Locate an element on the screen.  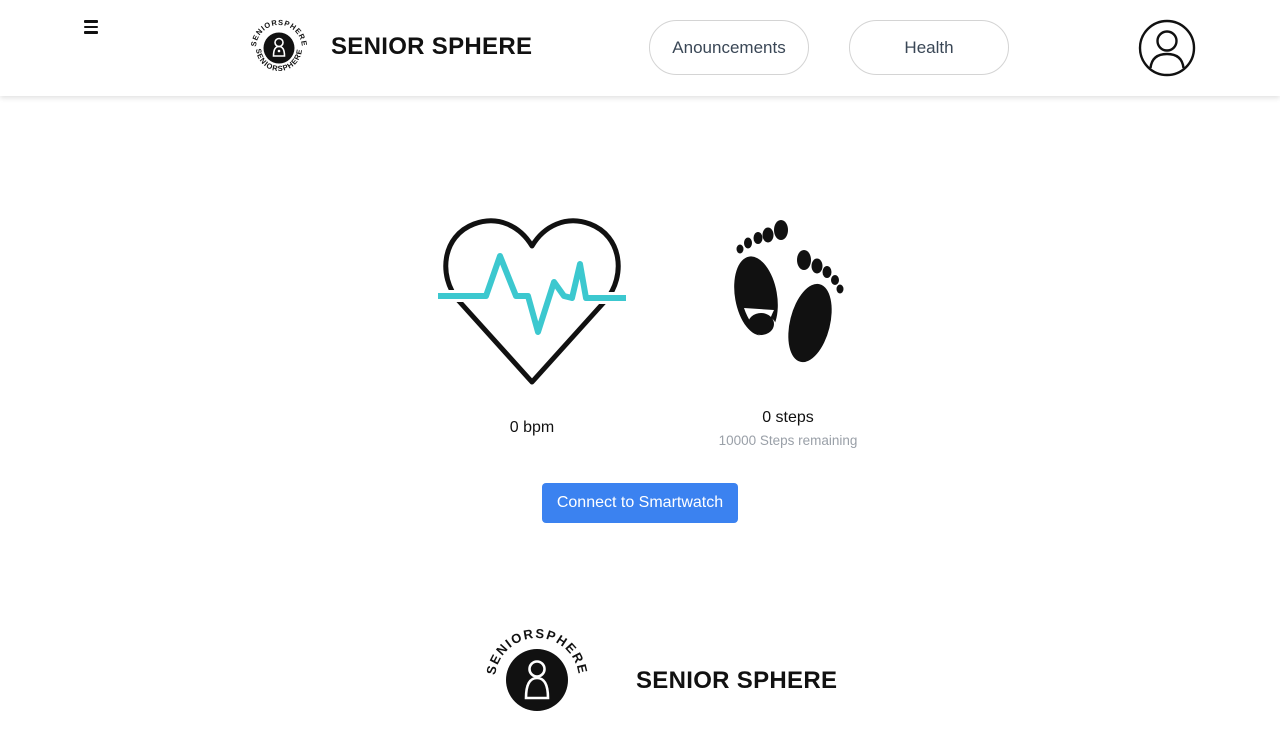
steps-value: 0 steps is located at coordinates (788, 417).